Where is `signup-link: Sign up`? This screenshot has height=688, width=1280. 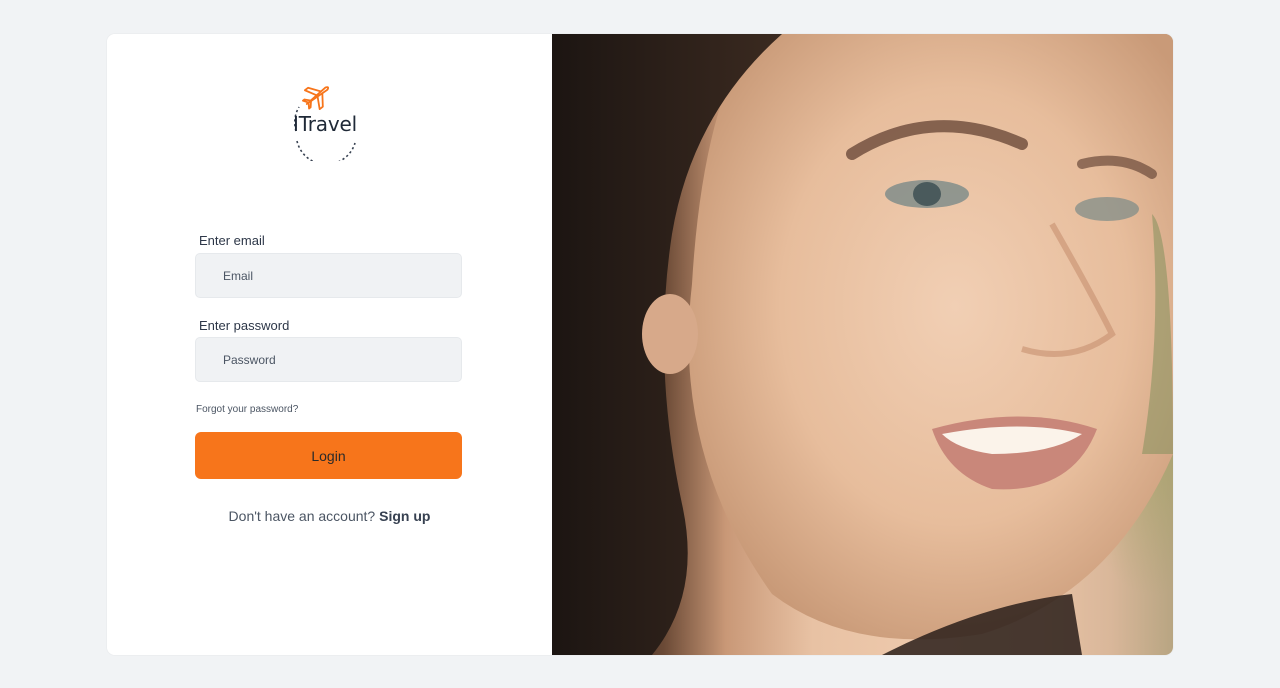 signup-link: Sign up is located at coordinates (404, 516).